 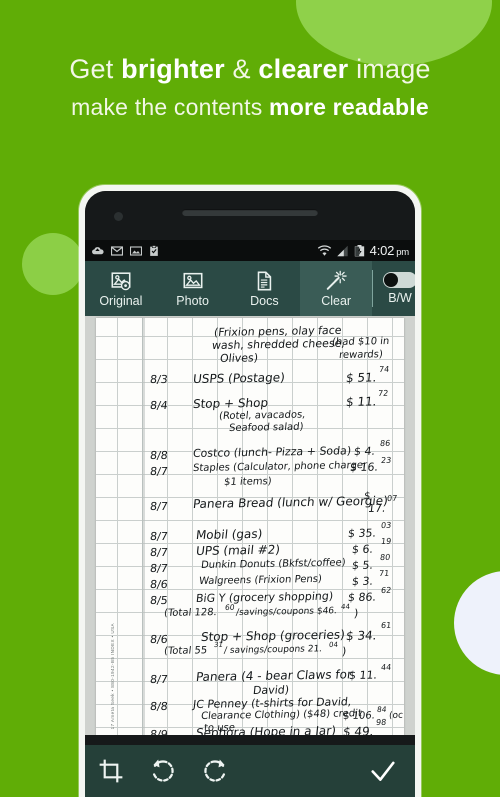 What do you see at coordinates (190, 613) in the screenshot?
I see `handwritten-line: (Total 128.` at bounding box center [190, 613].